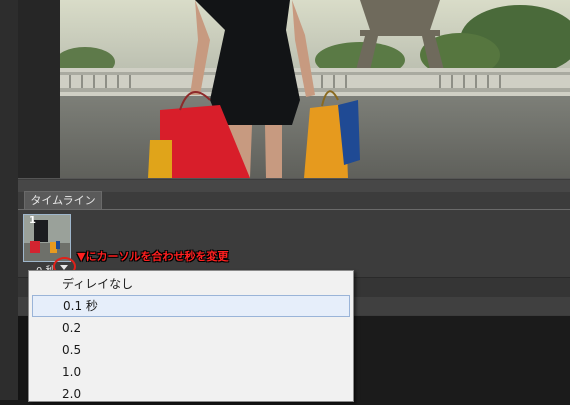  Describe the element at coordinates (462, 358) in the screenshot. I see `workspace-background-right` at that location.